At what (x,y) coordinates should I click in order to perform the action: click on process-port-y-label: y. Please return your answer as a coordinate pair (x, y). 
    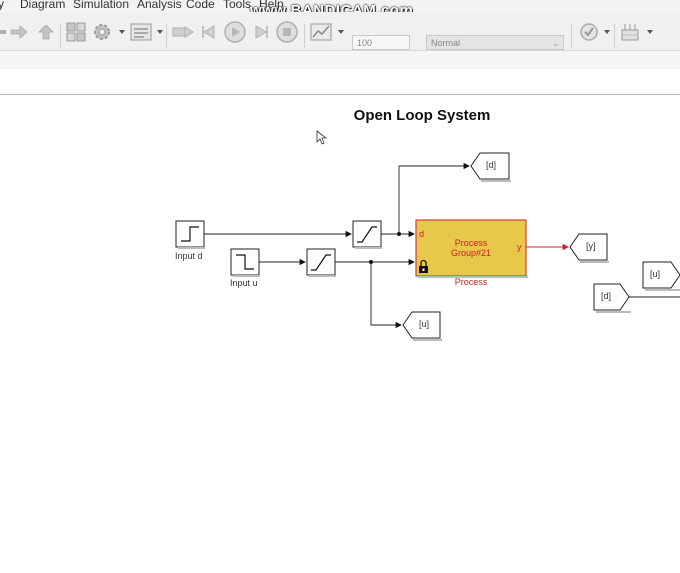
    Looking at the image, I should click on (519, 247).